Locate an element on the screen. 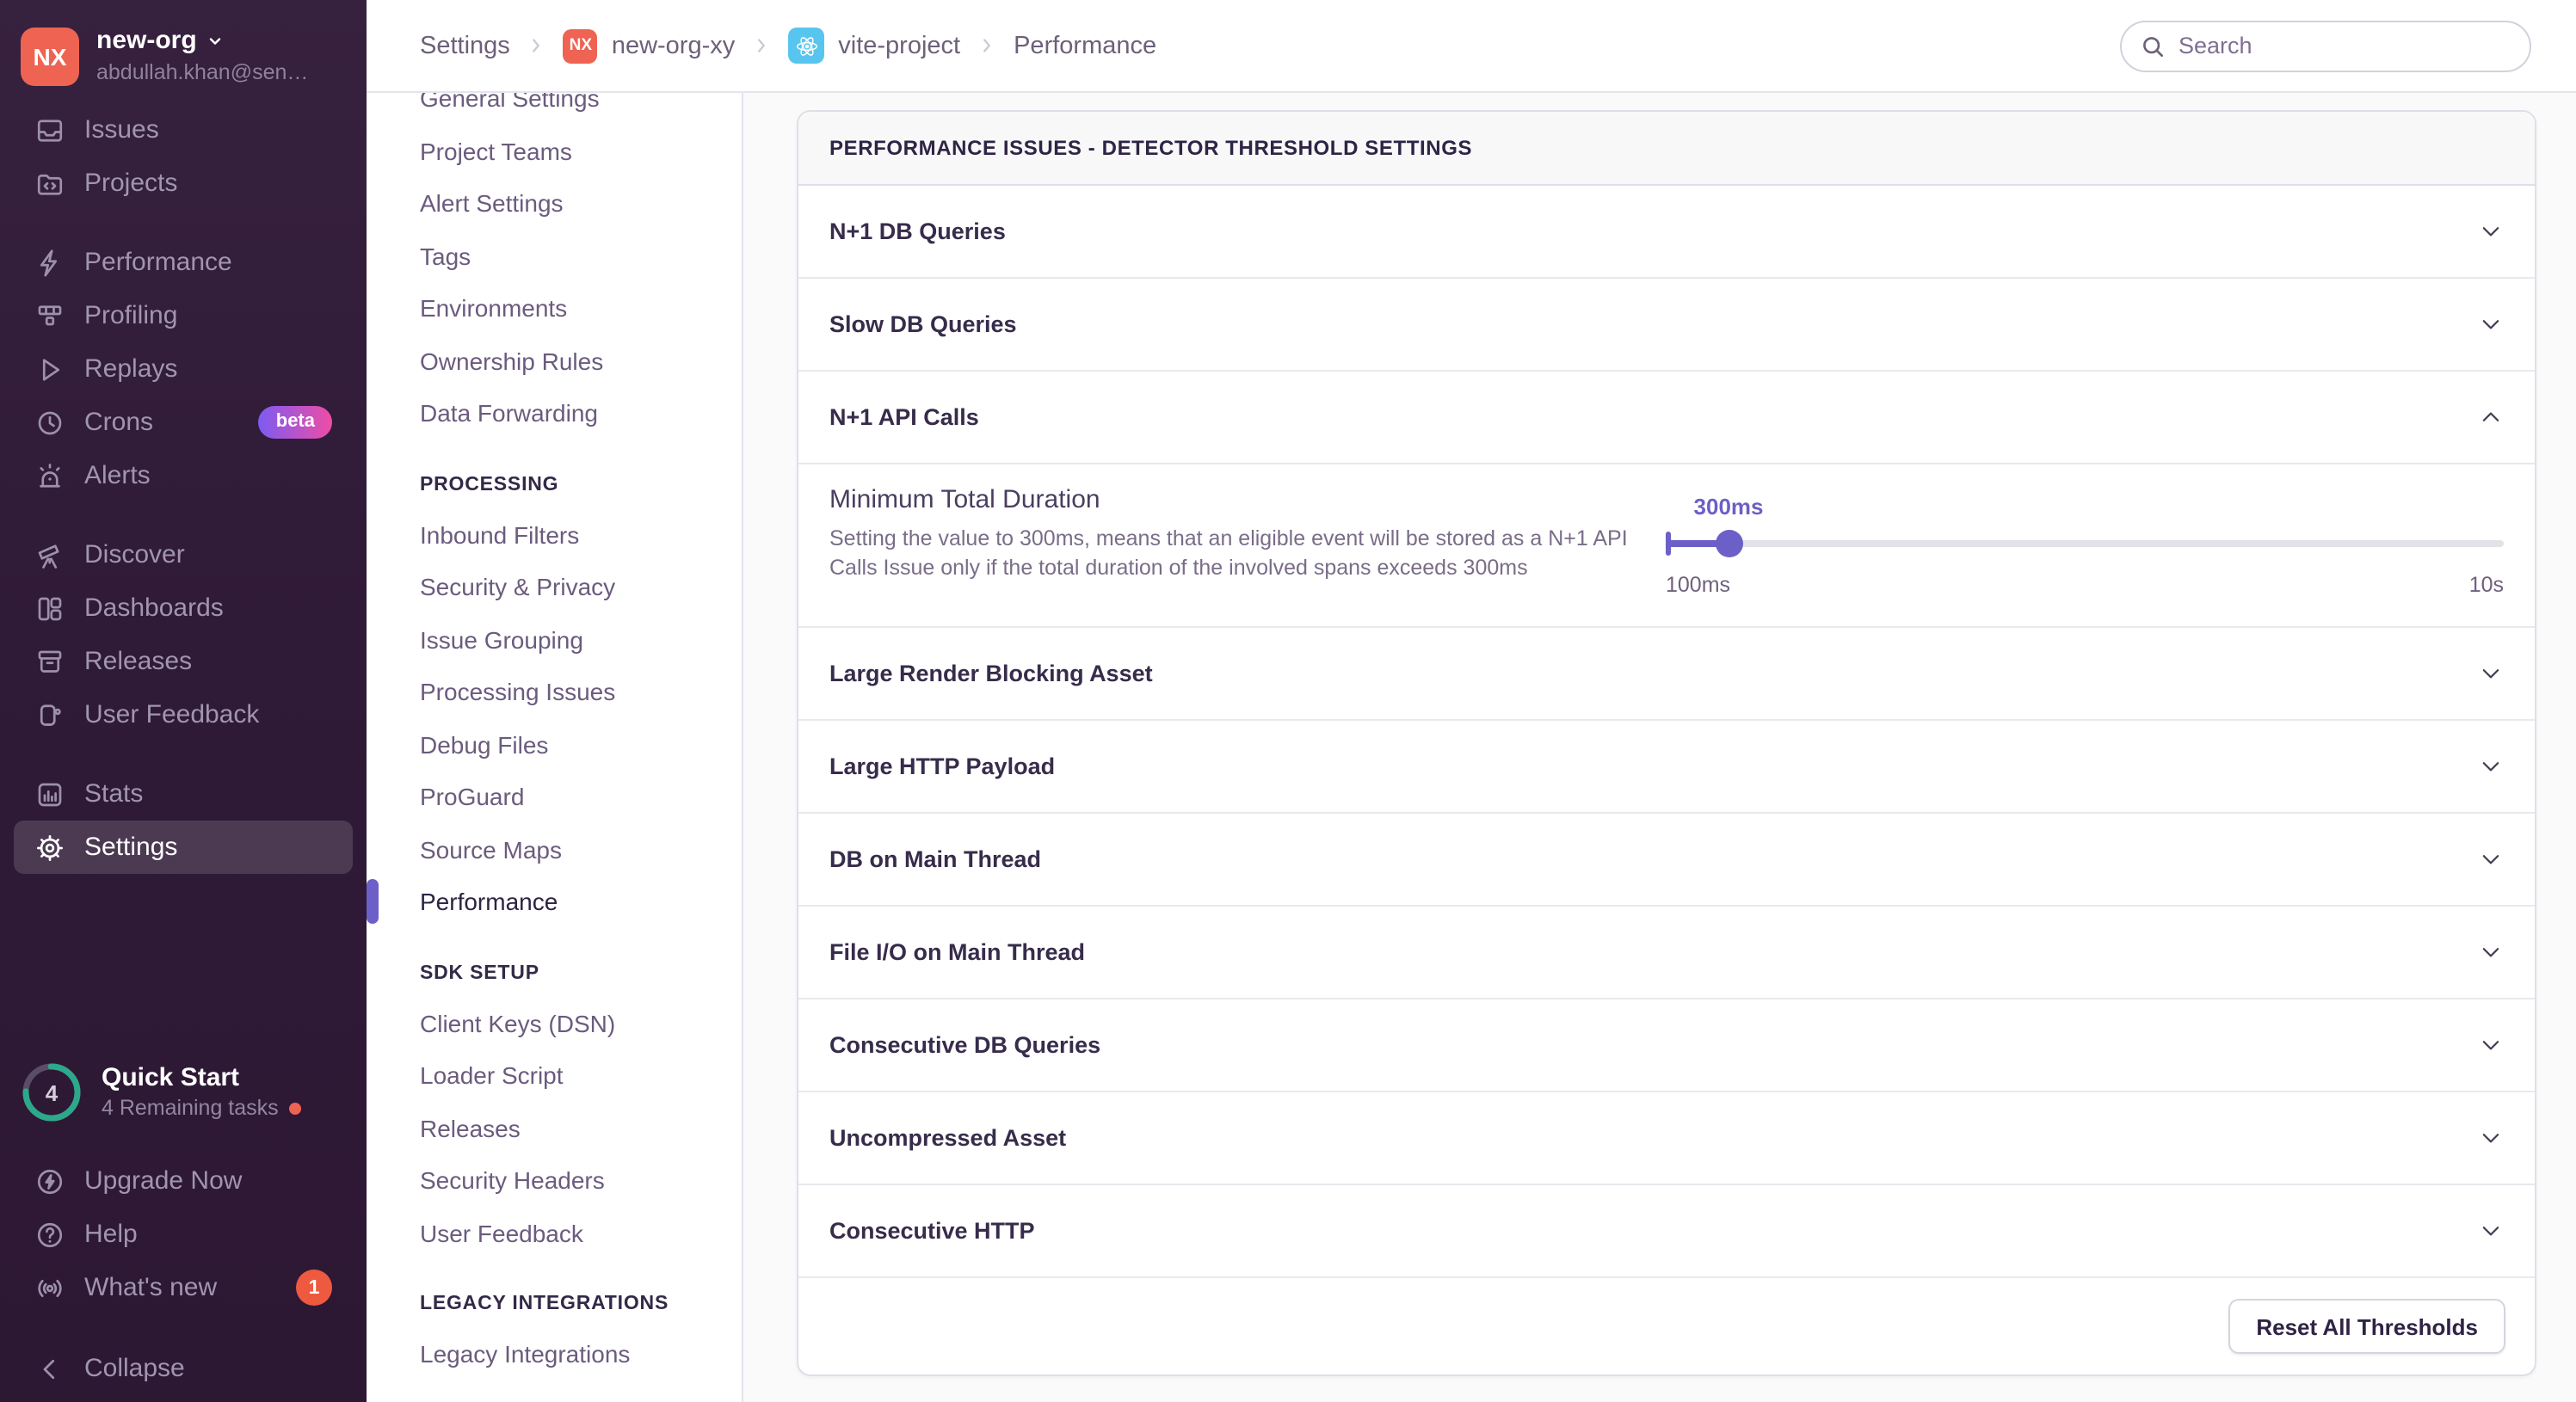 The width and height of the screenshot is (2576, 1402). settings-nav-item-debug-files: Debug Files is located at coordinates (581, 744).